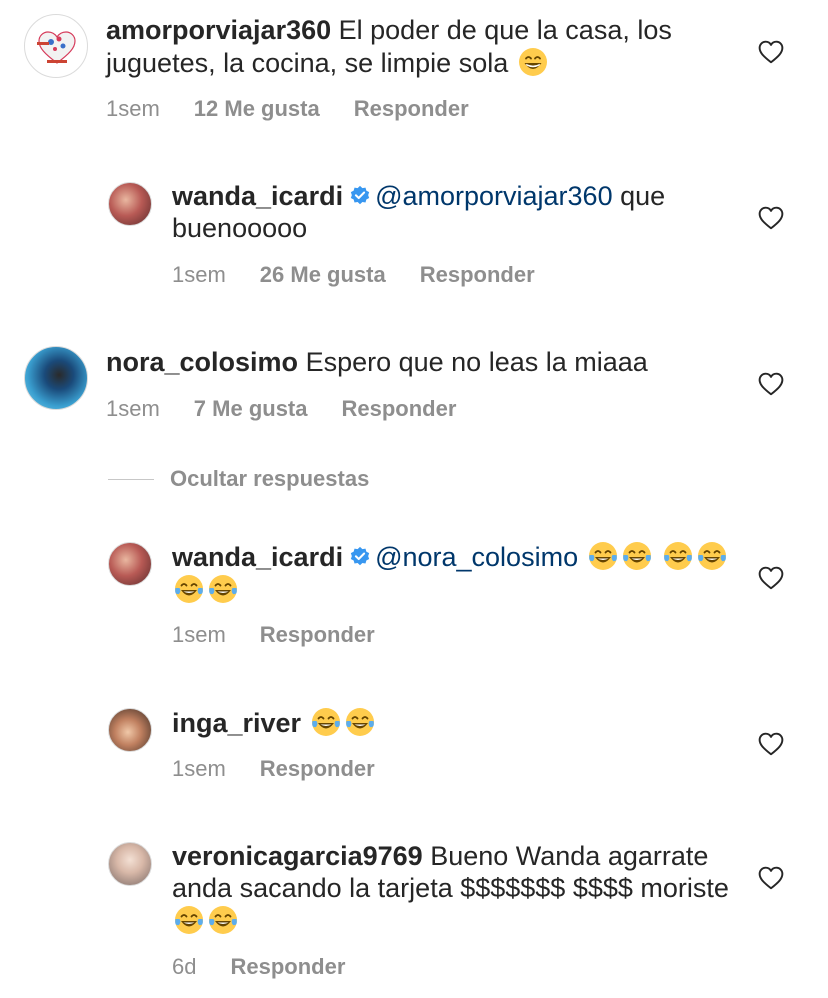  I want to click on username: amorporviajar360, so click(218, 30).